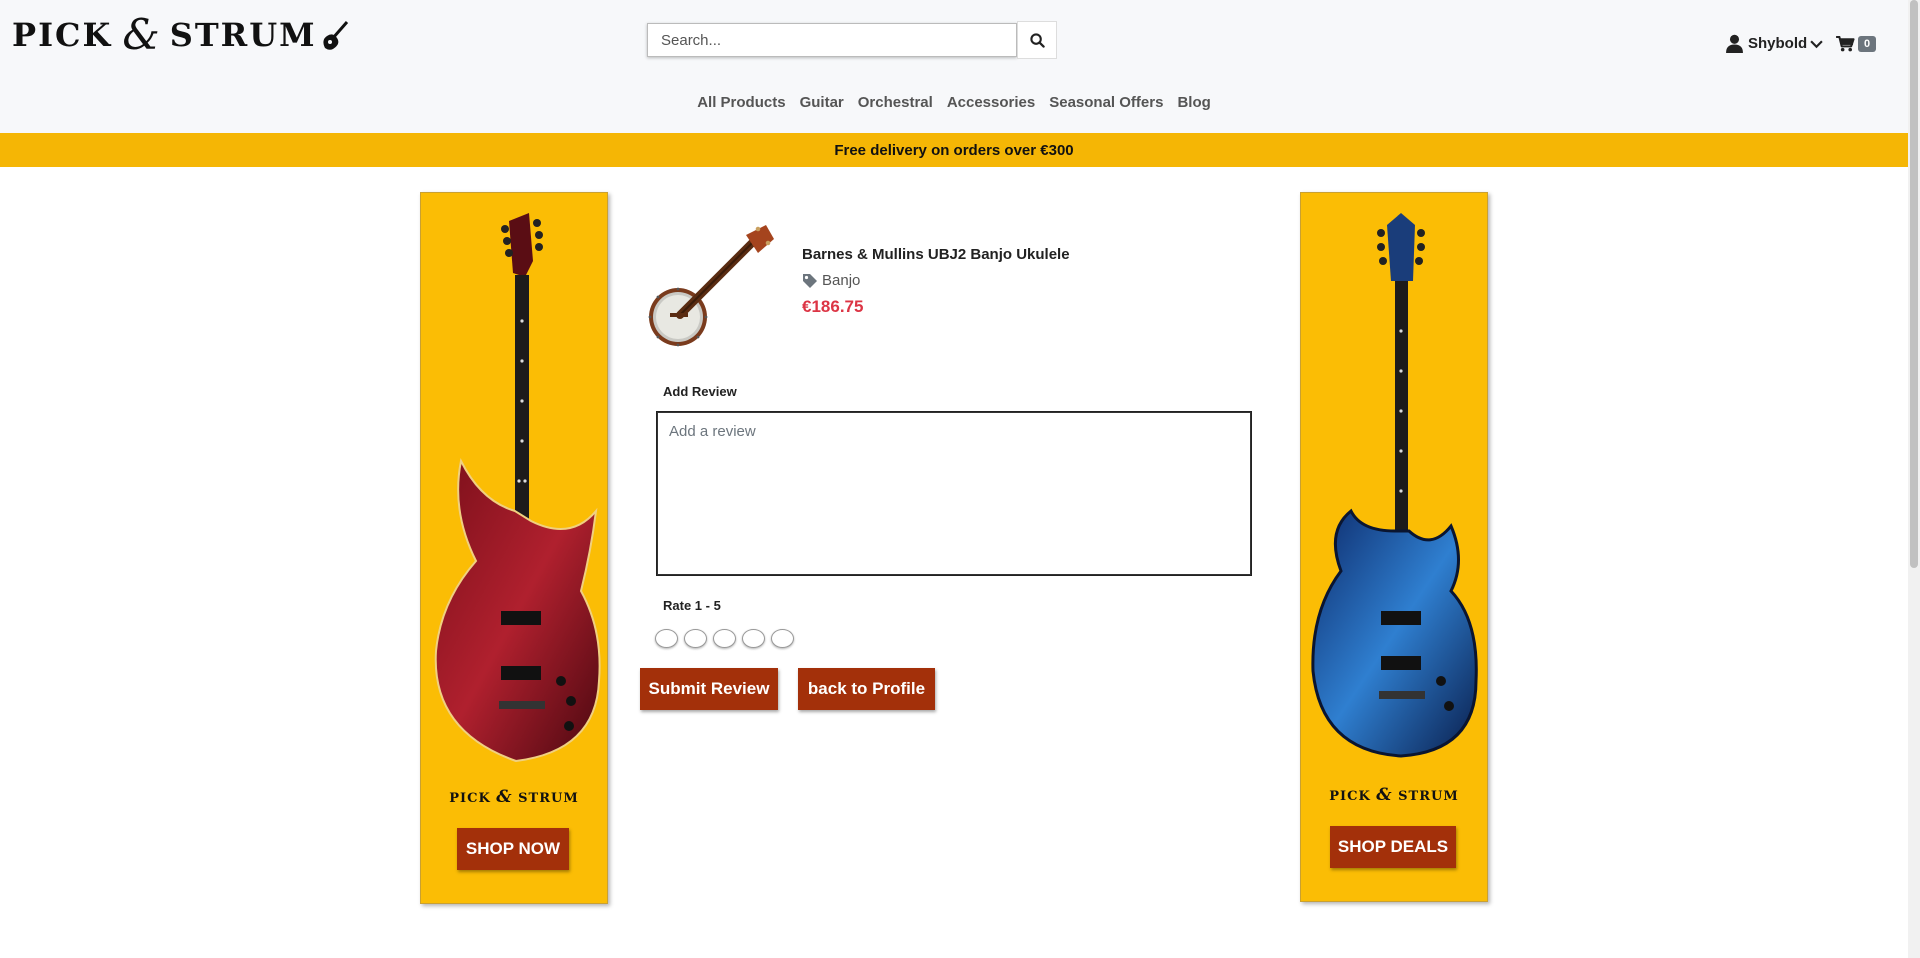 The width and height of the screenshot is (1920, 958). Describe the element at coordinates (991, 102) in the screenshot. I see `nav-accessories: Accessories` at that location.